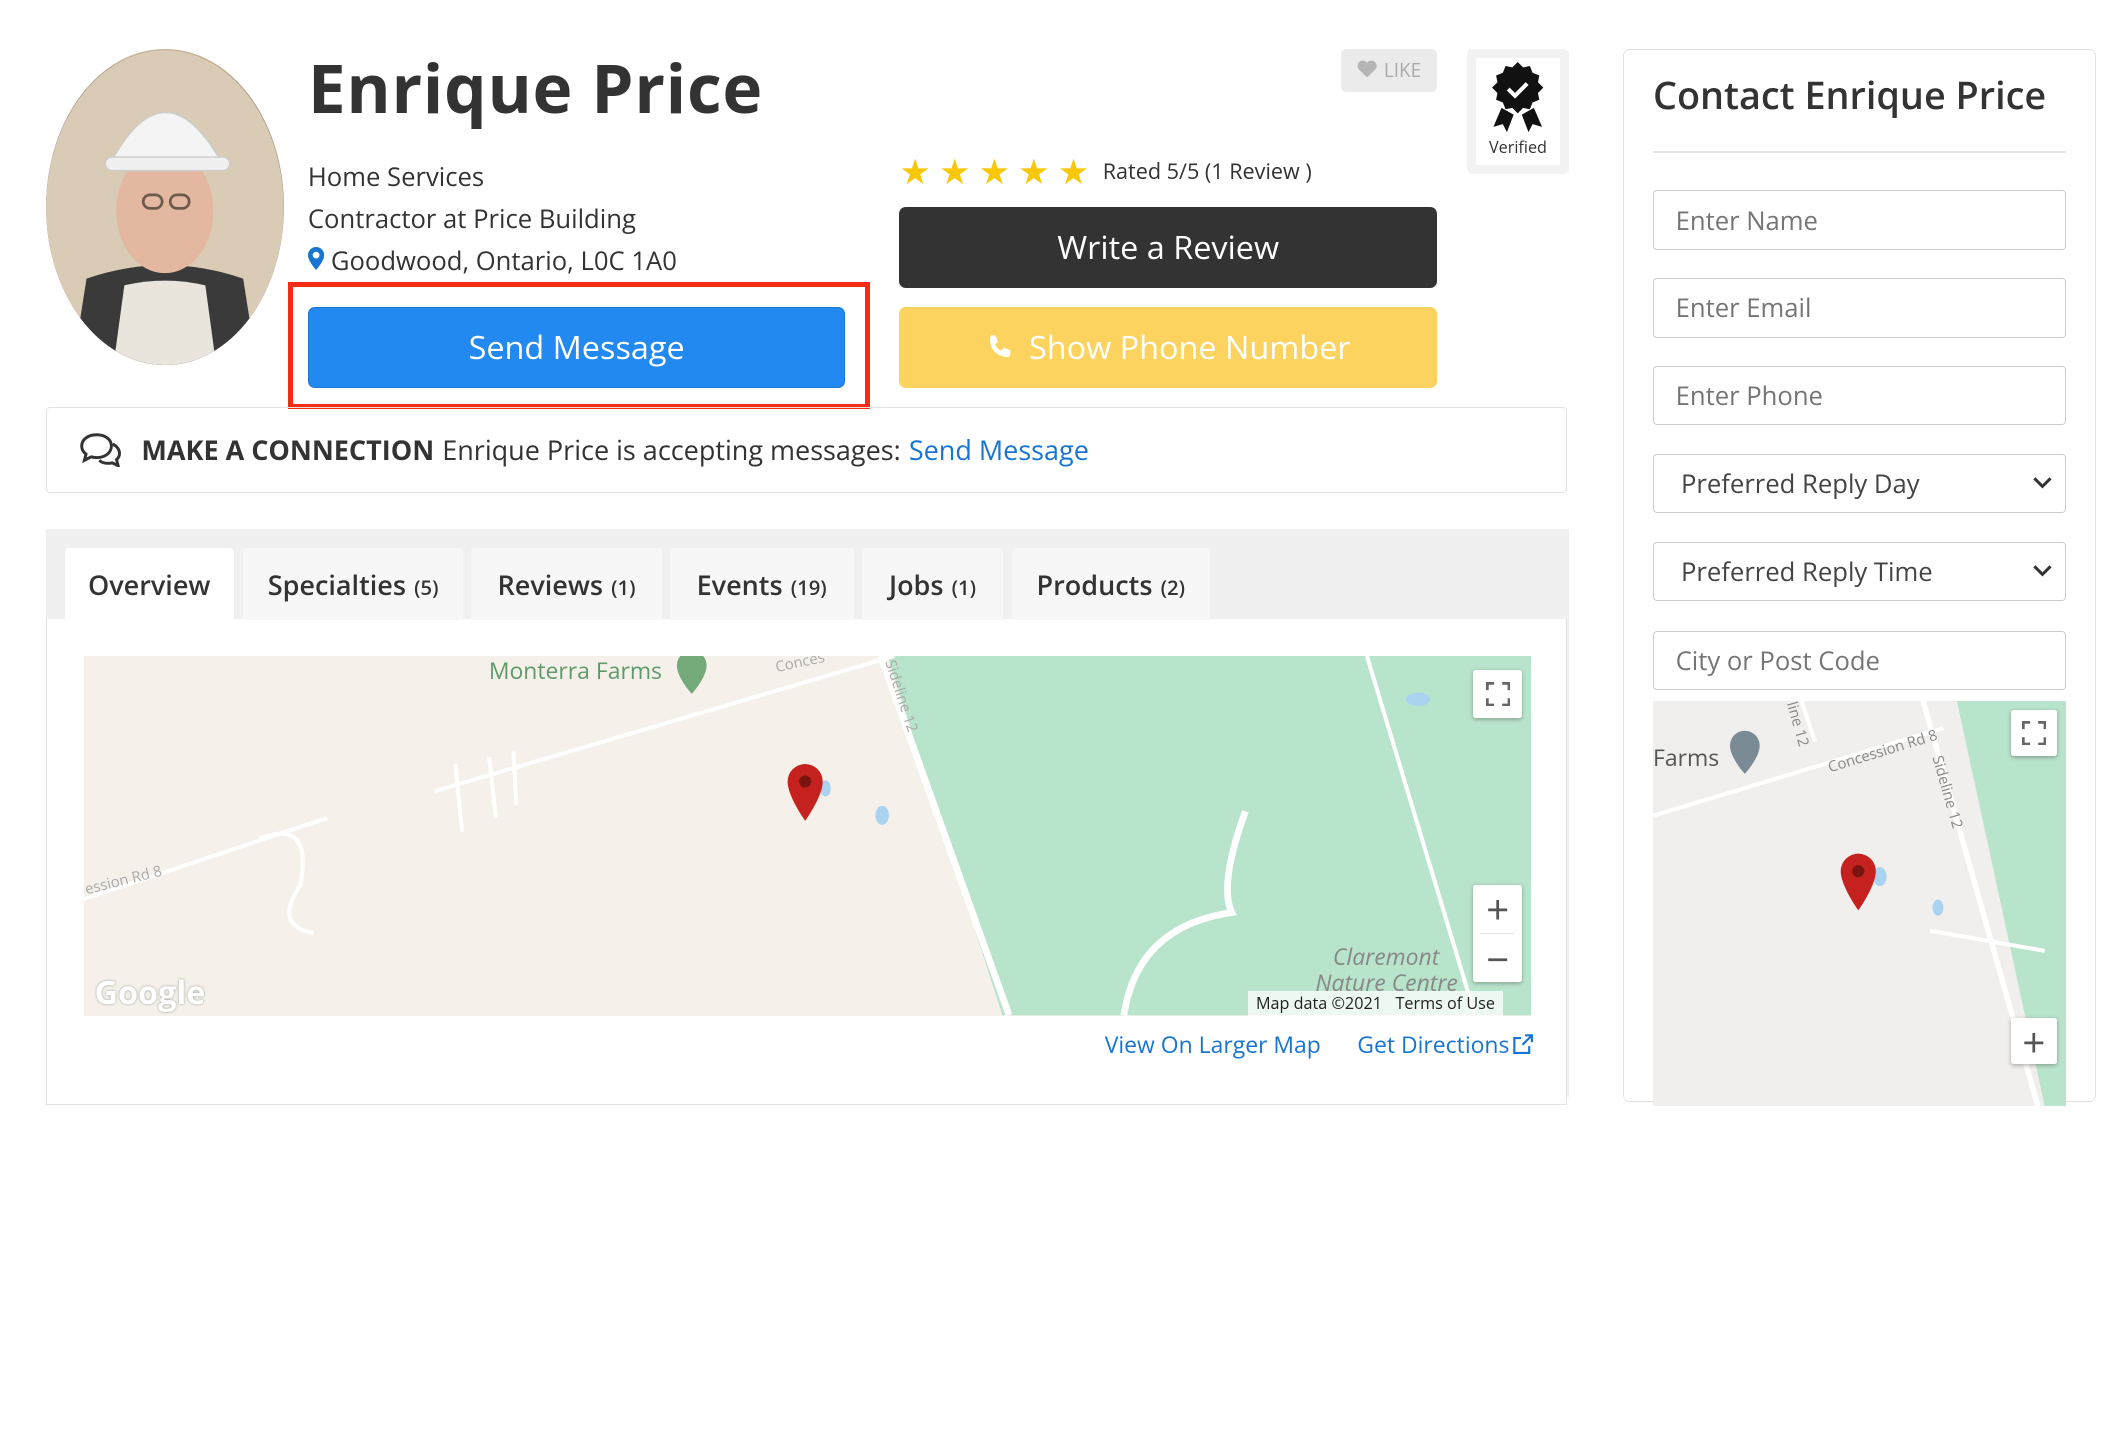 This screenshot has height=1453, width=2118. I want to click on location-text: Goodwood, Ontario, L0C 1A0, so click(503, 261).